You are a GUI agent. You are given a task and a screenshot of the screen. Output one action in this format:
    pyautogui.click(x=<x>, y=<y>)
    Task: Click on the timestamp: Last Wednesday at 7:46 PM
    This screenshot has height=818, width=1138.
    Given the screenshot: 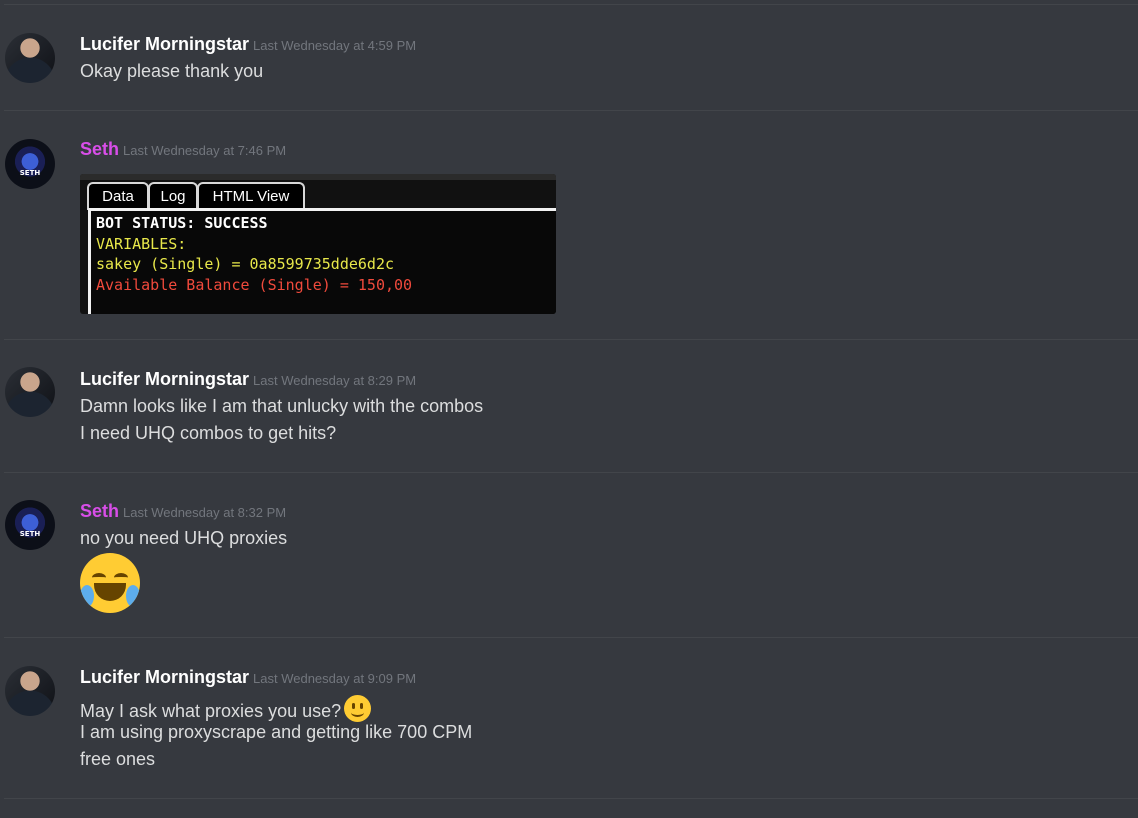 What is the action you would take?
    pyautogui.click(x=205, y=150)
    